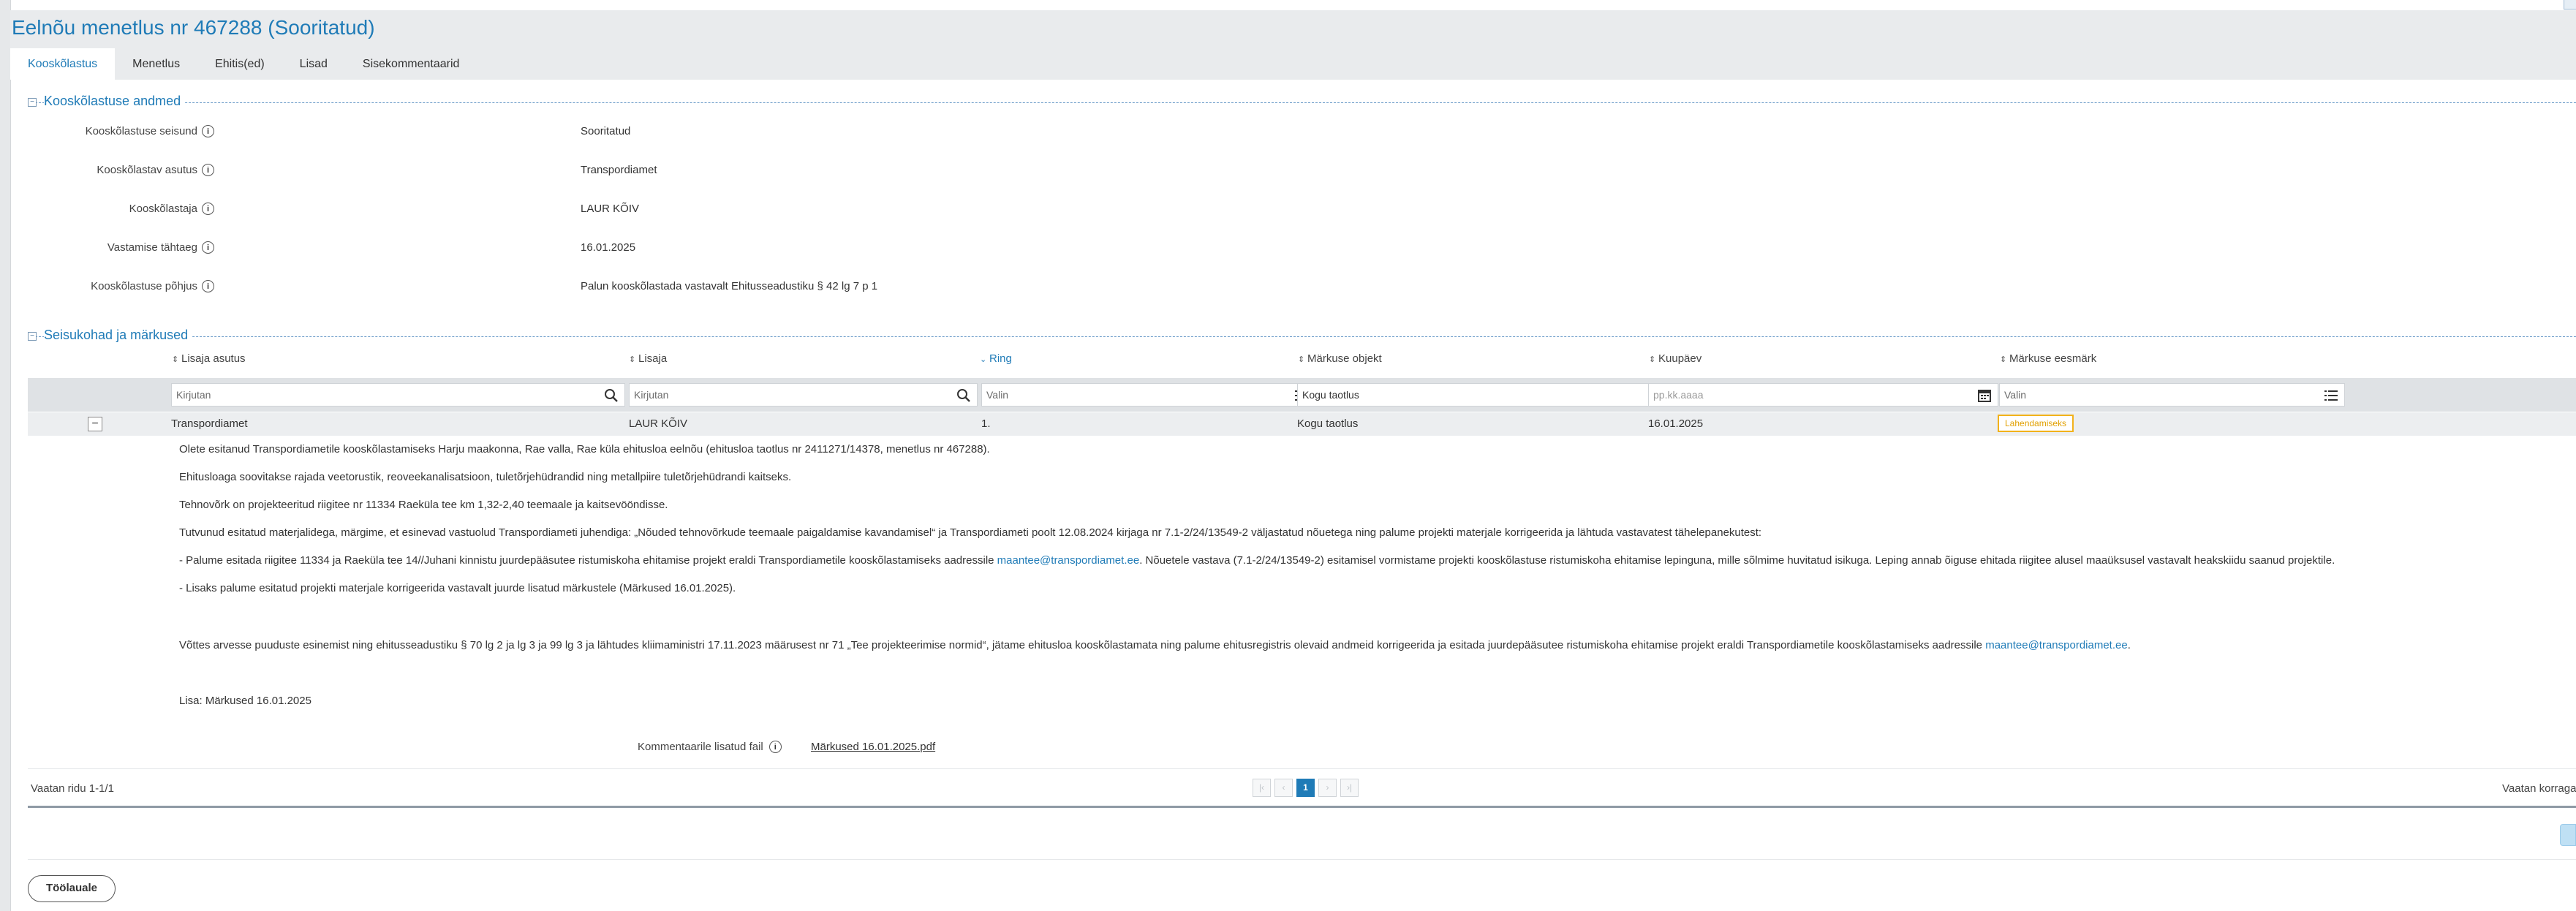 The width and height of the screenshot is (2576, 911). What do you see at coordinates (1340, 358) in the screenshot?
I see `column-header-markuse-objekt: ⇕ Märkuse objekt` at bounding box center [1340, 358].